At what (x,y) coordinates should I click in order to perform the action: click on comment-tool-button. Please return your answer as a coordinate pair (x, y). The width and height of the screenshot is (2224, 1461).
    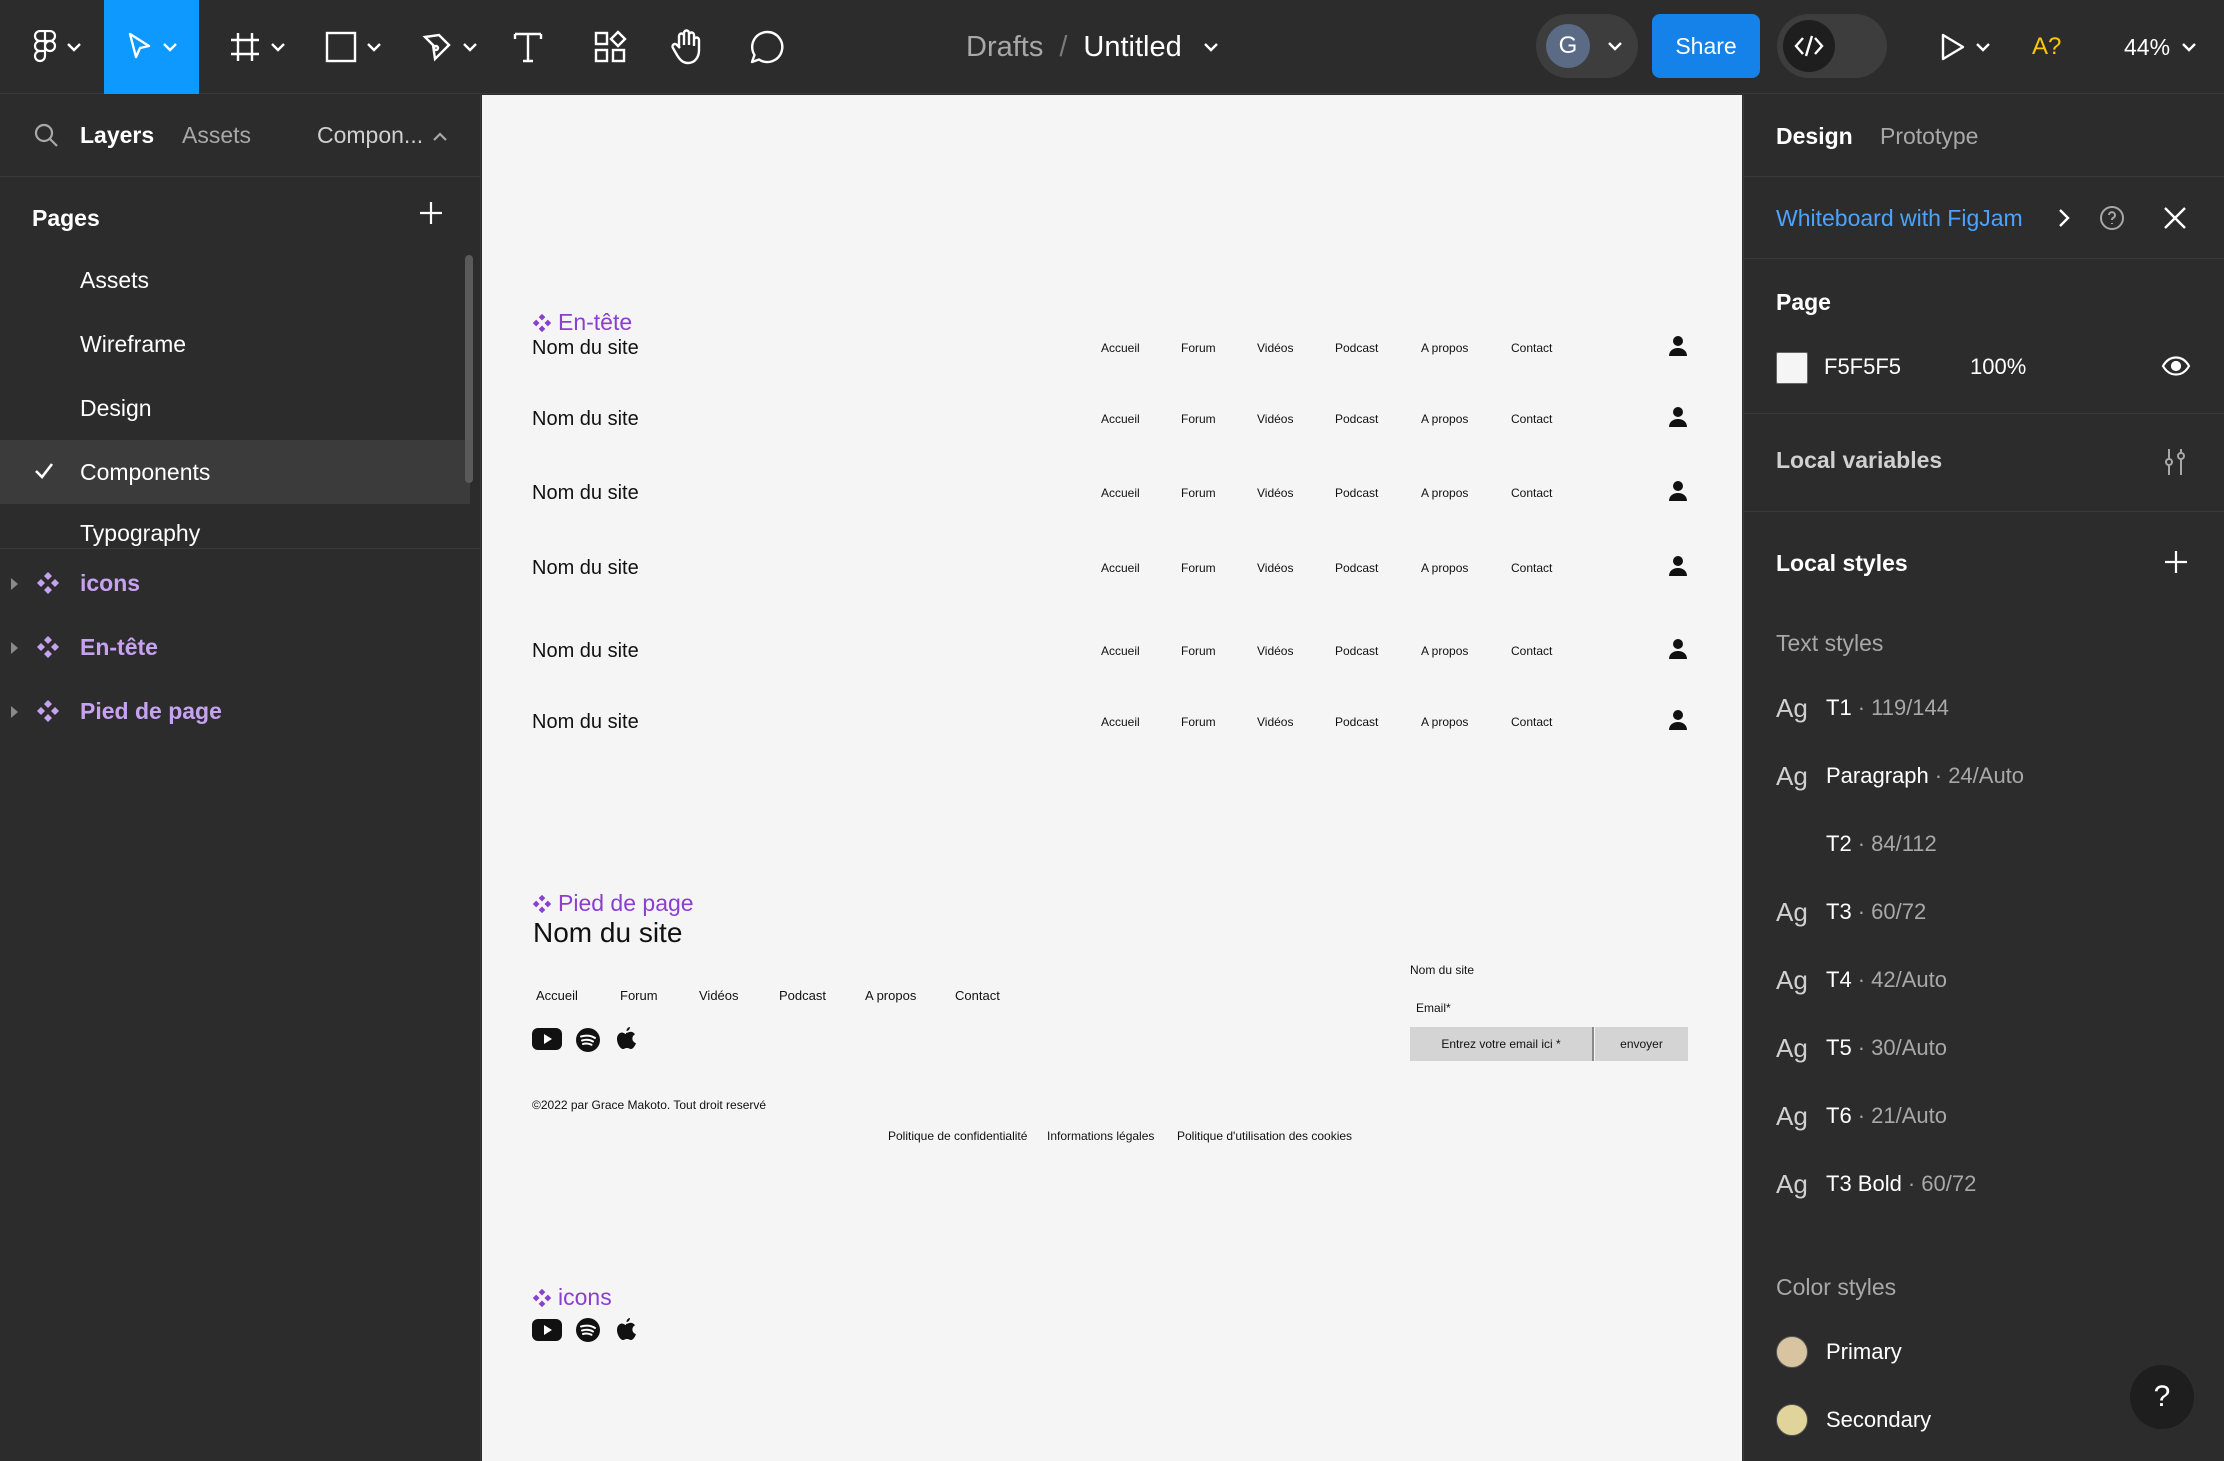
    Looking at the image, I should click on (767, 47).